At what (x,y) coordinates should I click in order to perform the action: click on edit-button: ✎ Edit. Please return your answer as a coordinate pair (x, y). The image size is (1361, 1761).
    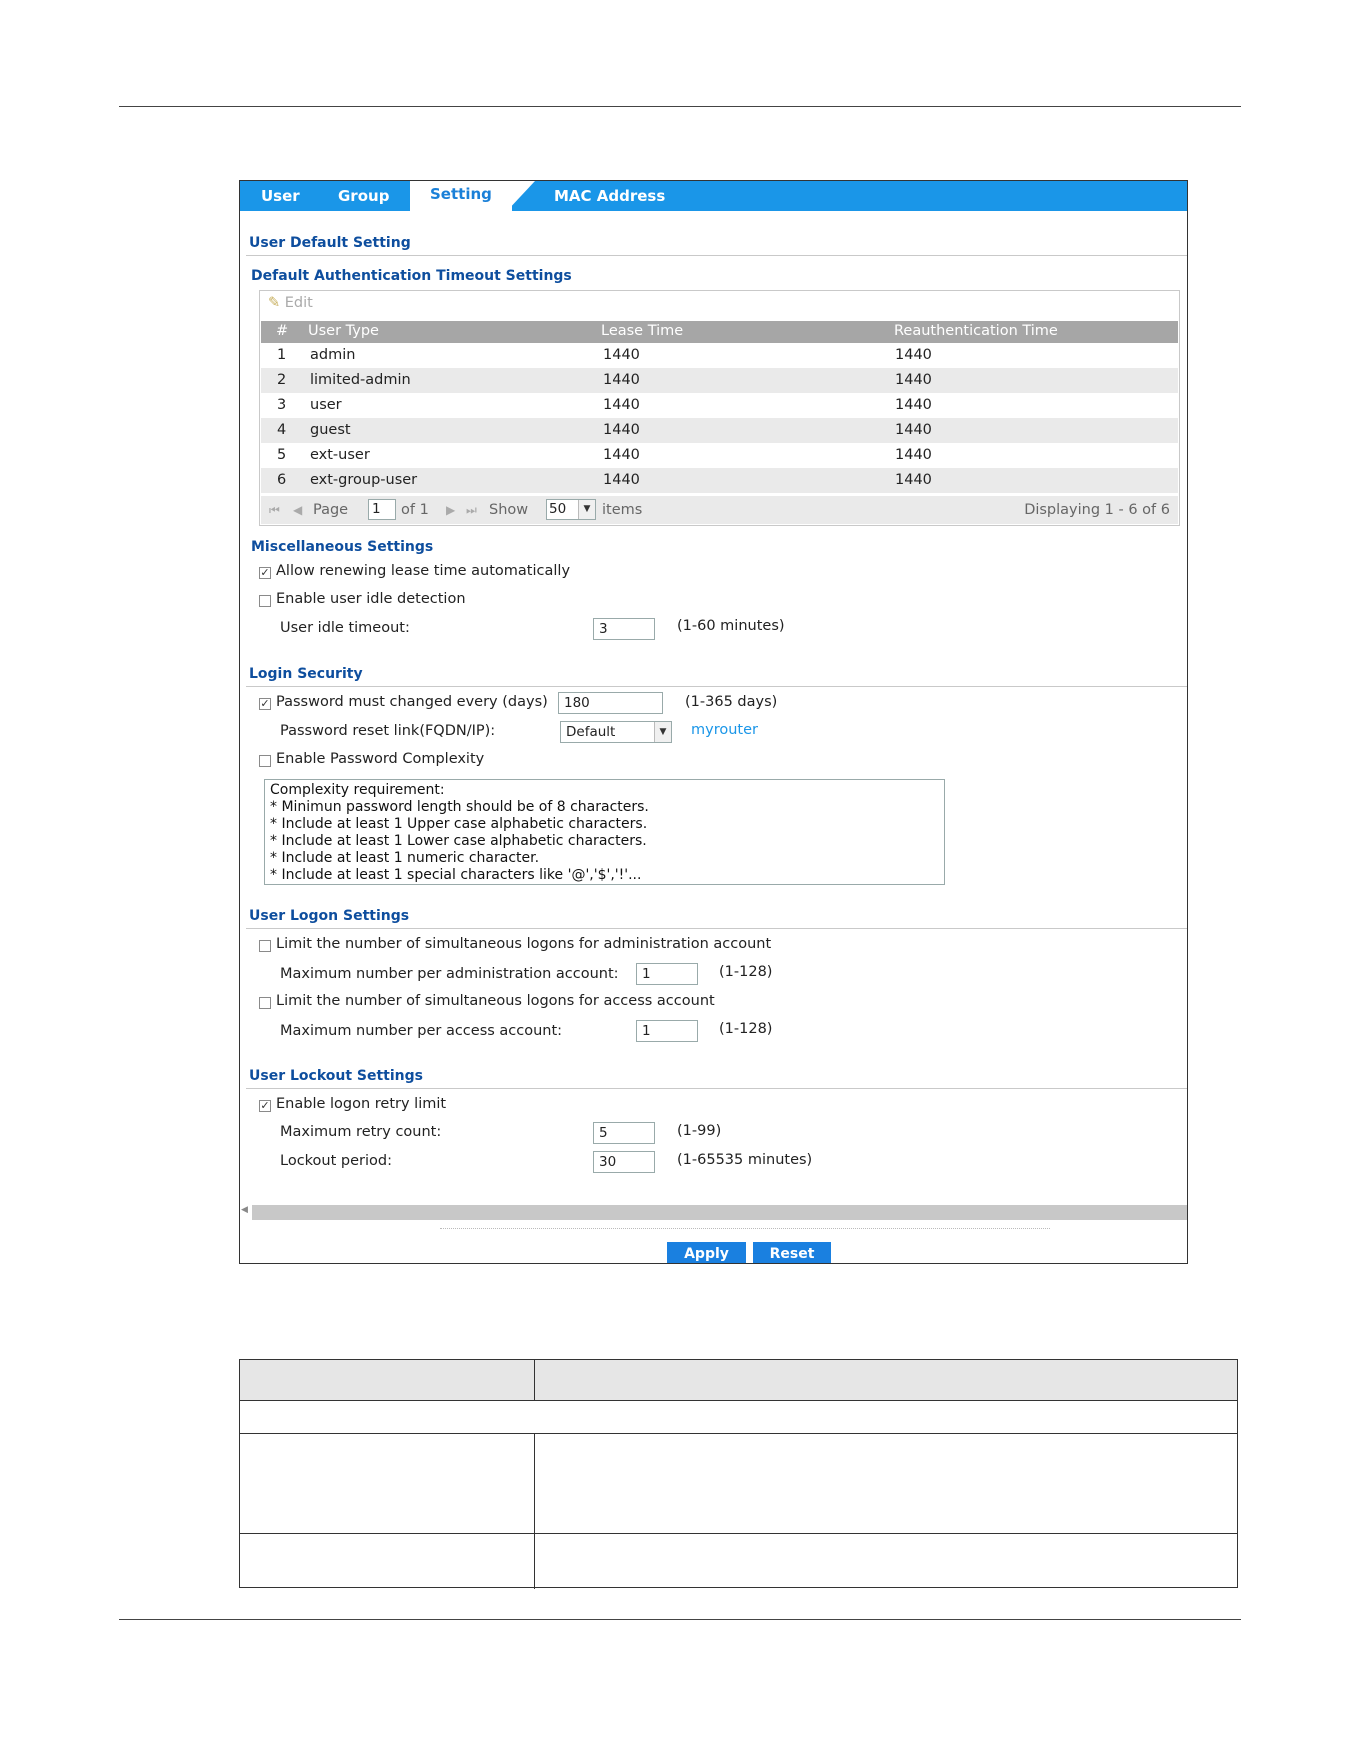
    Looking at the image, I should click on (290, 303).